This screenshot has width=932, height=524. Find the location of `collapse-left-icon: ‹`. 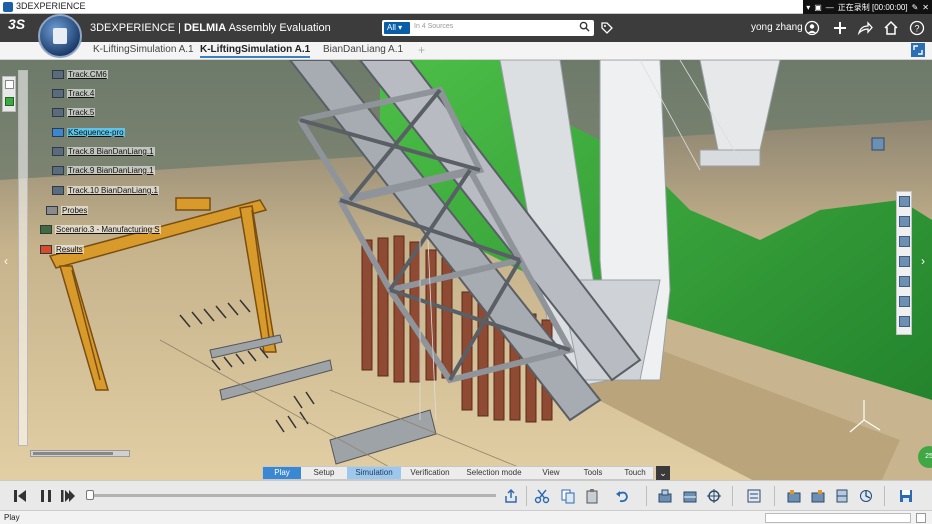

collapse-left-icon: ‹ is located at coordinates (8, 261).